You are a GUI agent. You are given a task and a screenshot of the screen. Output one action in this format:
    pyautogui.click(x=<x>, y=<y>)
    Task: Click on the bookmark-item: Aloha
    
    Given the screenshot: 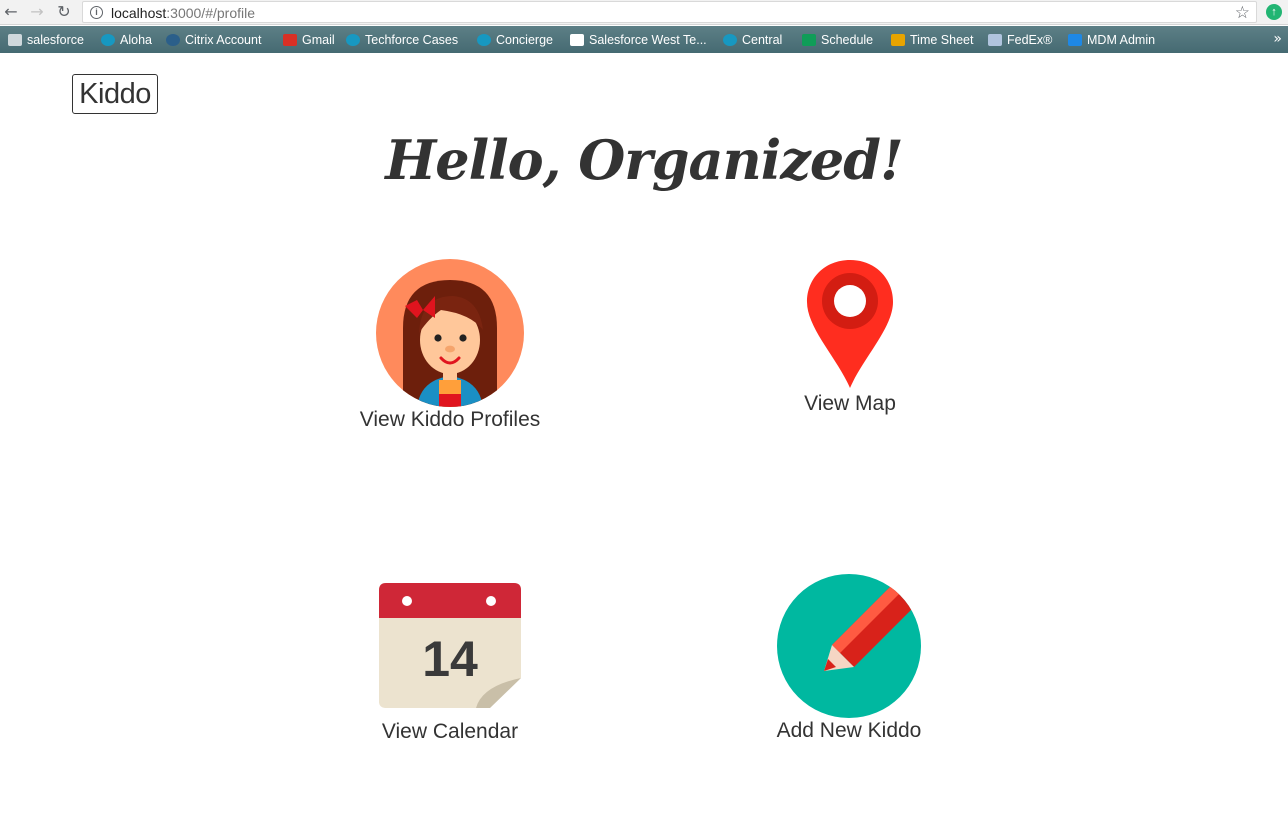 What is the action you would take?
    pyautogui.click(x=126, y=40)
    